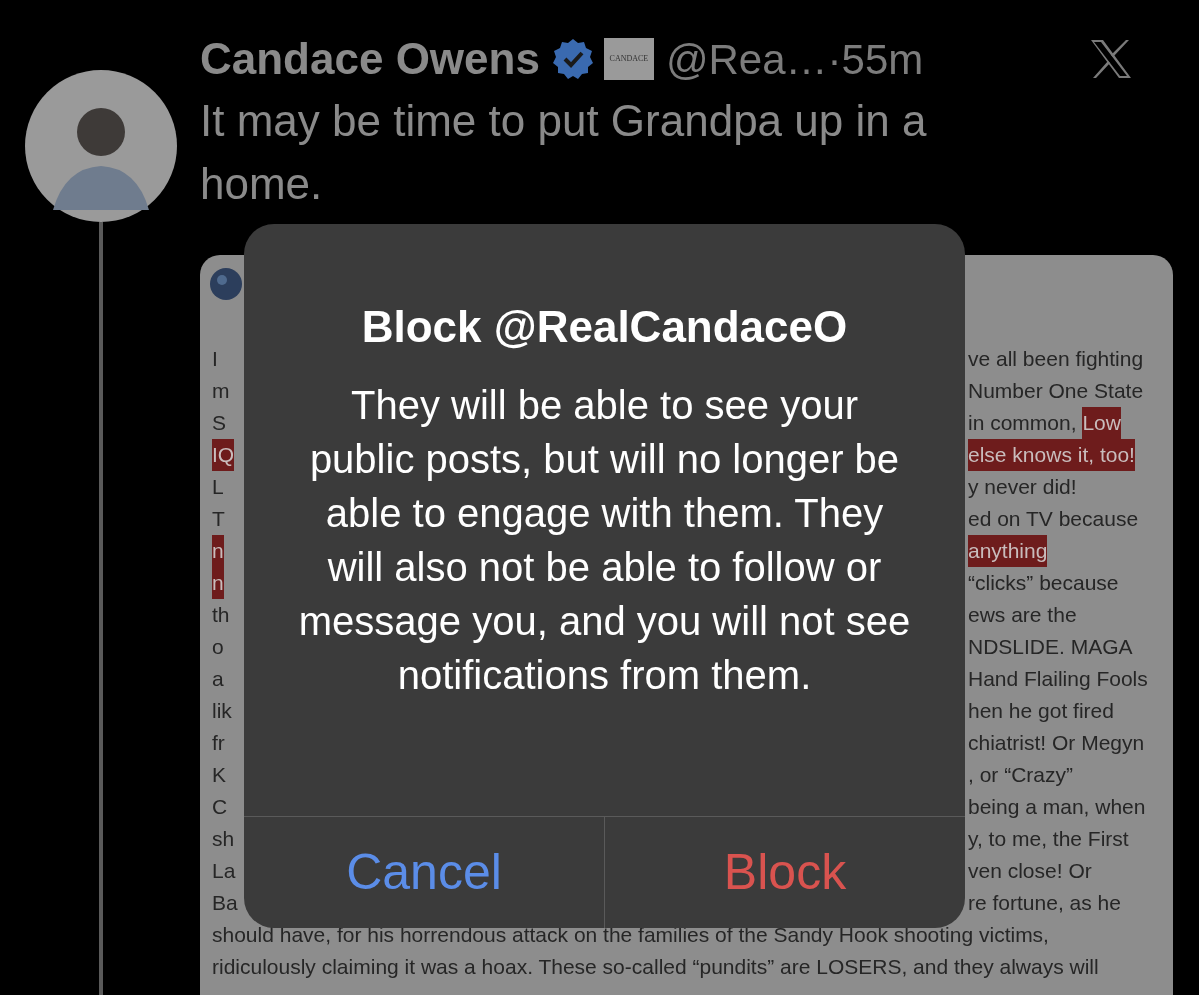 This screenshot has width=1199, height=995. Describe the element at coordinates (564, 152) in the screenshot. I see `post-text: It may be time to put Grandpa up in a home.` at that location.